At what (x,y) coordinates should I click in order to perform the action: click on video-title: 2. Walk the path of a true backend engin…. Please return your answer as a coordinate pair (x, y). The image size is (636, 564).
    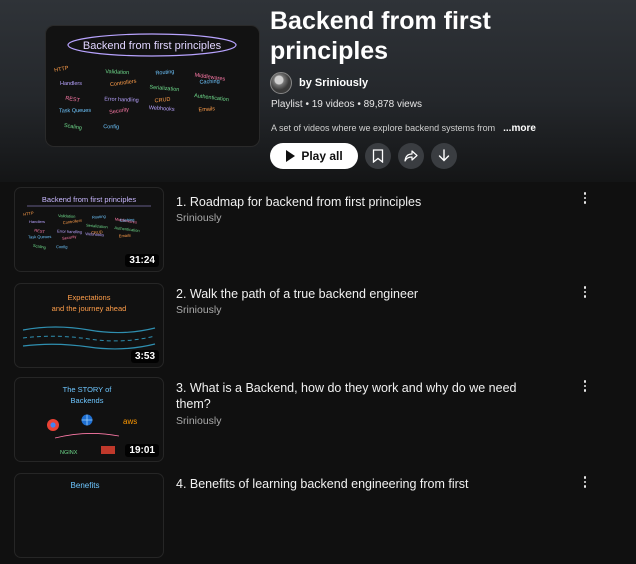
    Looking at the image, I should click on (362, 294).